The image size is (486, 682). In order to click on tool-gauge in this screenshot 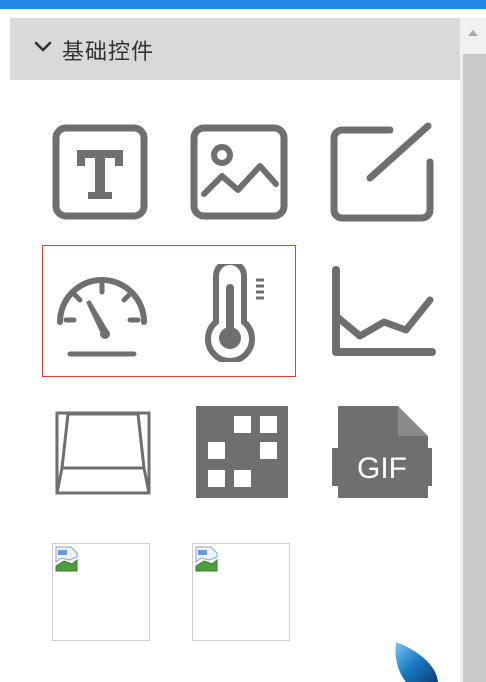, I will do `click(102, 316)`.